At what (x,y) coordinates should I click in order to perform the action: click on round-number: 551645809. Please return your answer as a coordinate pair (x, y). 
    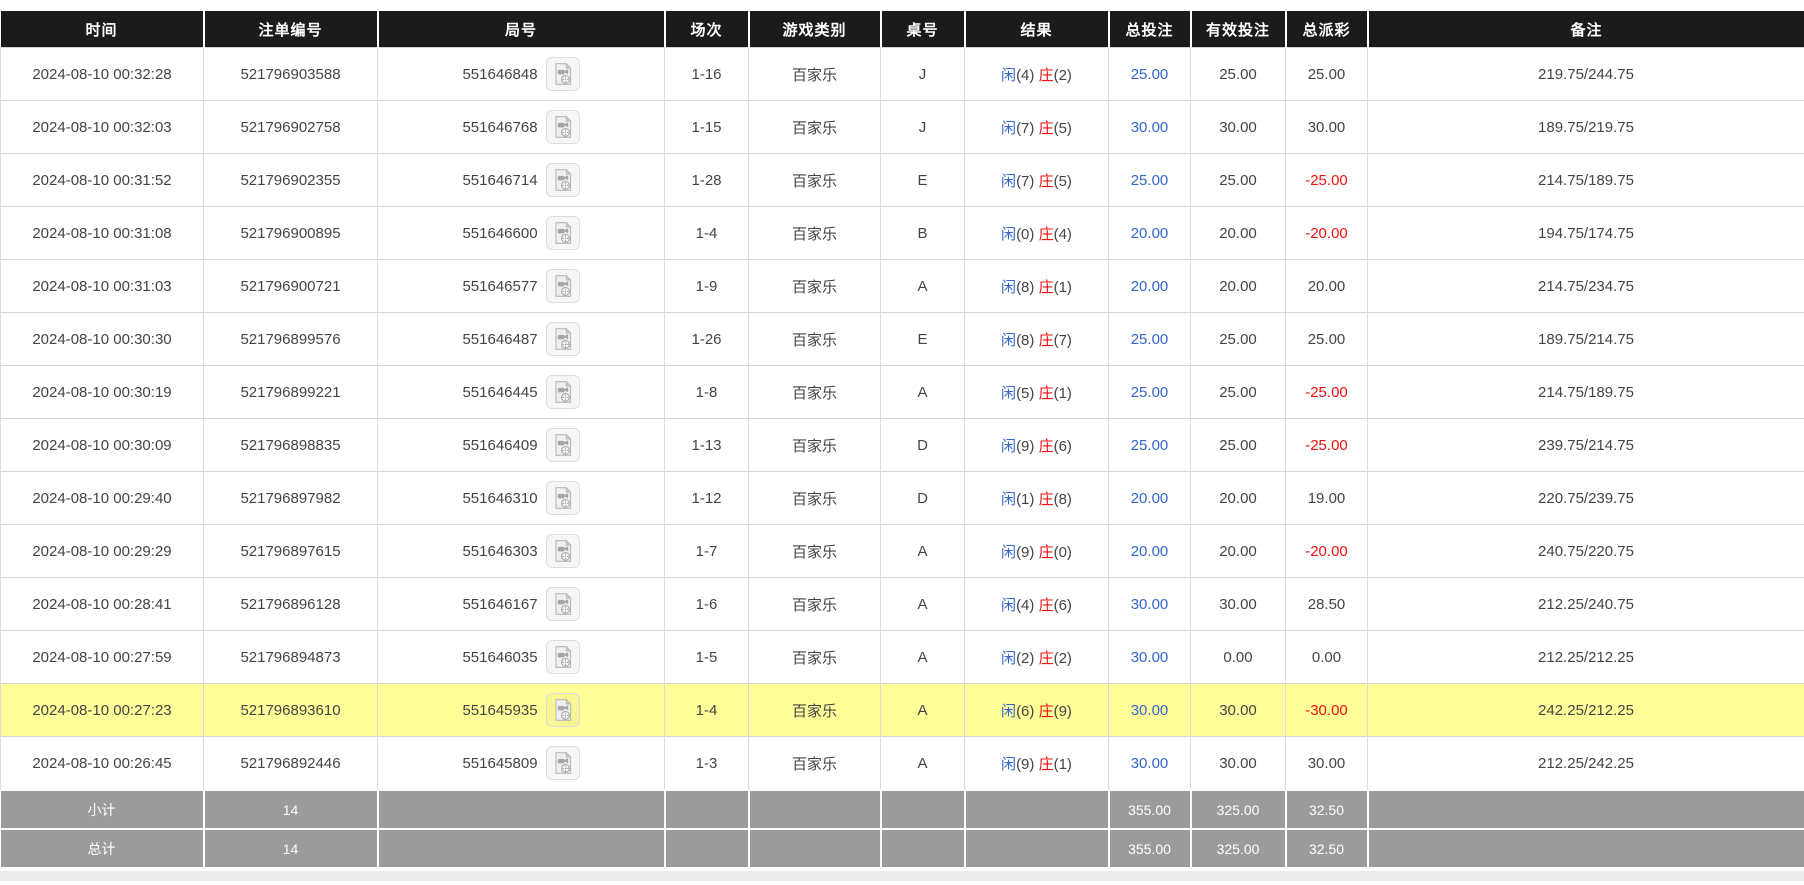
    Looking at the image, I should click on (500, 763).